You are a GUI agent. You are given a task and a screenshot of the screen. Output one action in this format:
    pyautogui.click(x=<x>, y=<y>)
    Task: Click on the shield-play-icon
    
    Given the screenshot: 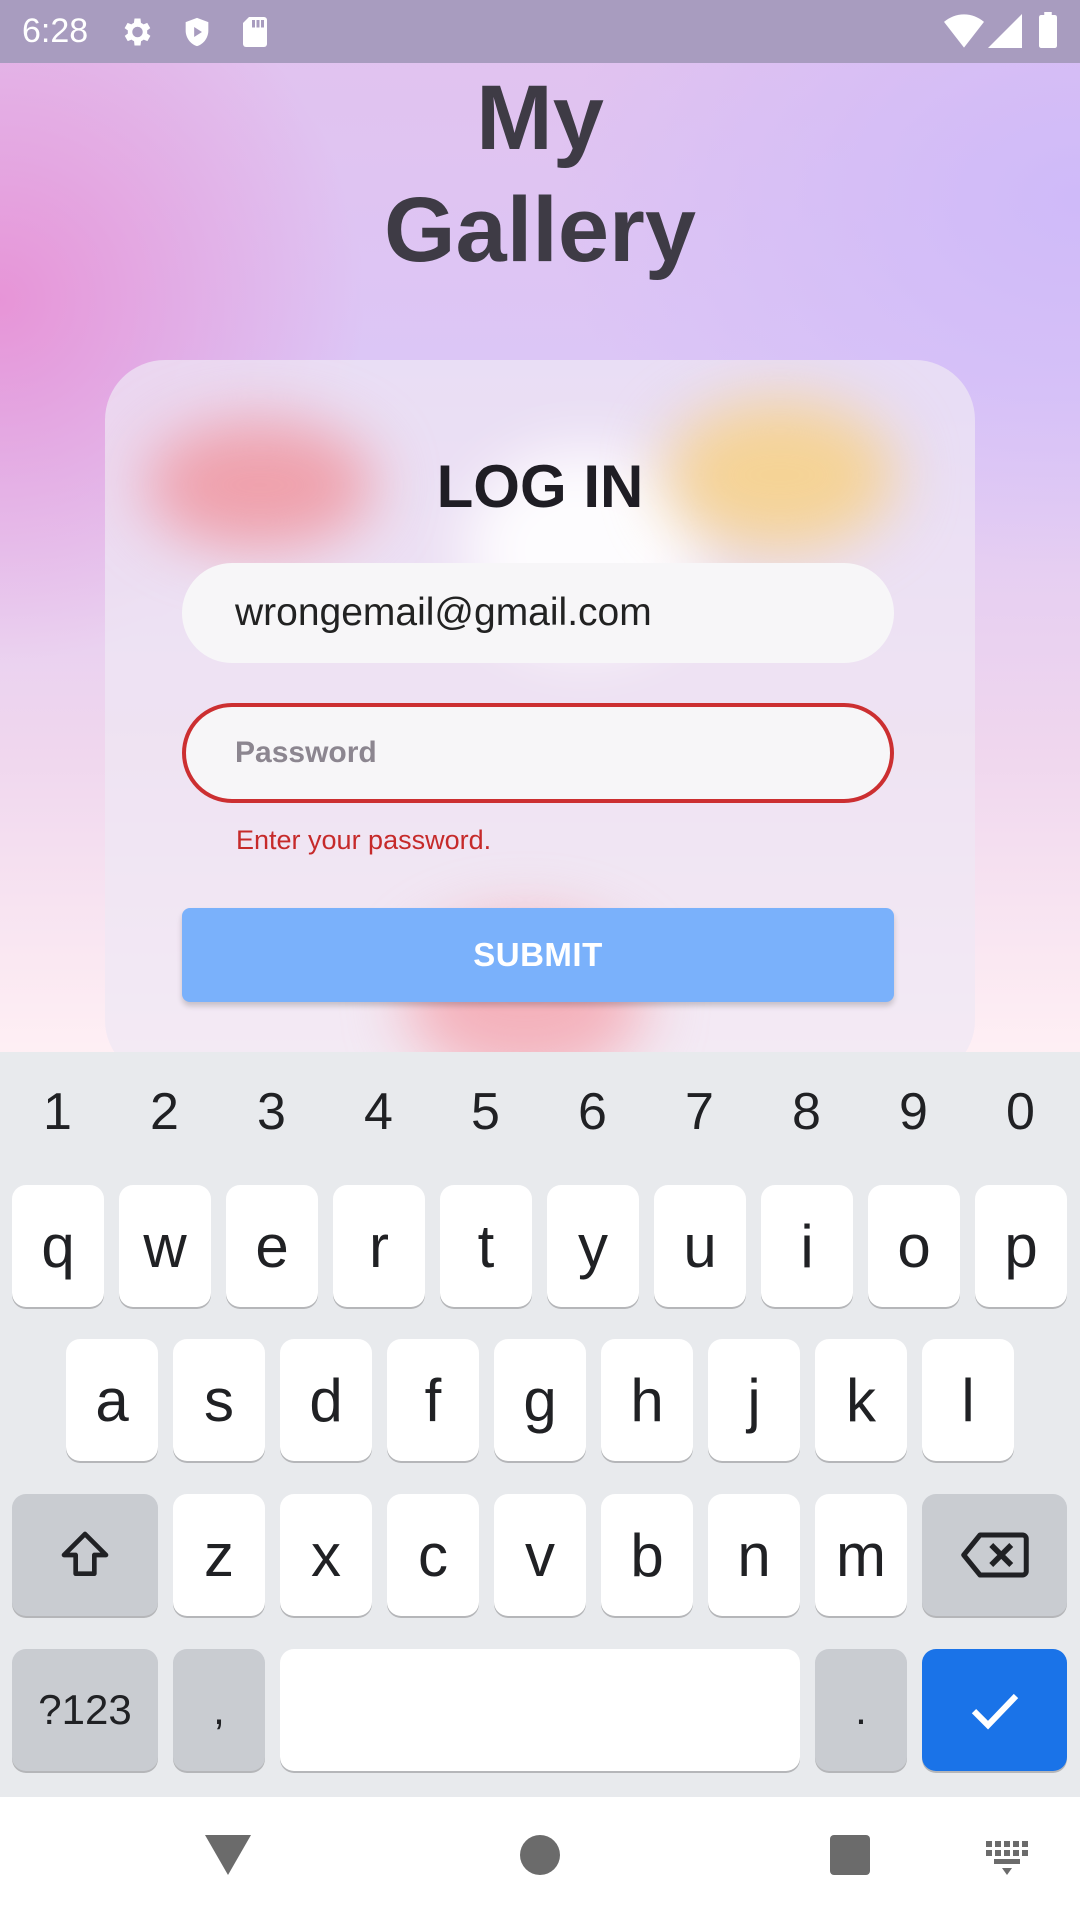 What is the action you would take?
    pyautogui.click(x=197, y=32)
    